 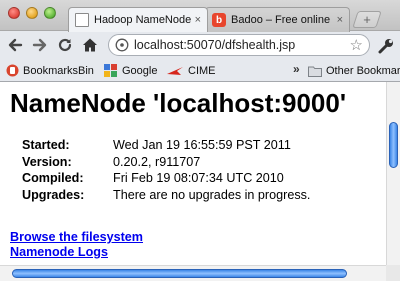 What do you see at coordinates (356, 45) in the screenshot?
I see `bookmark-star-icon: ☆` at bounding box center [356, 45].